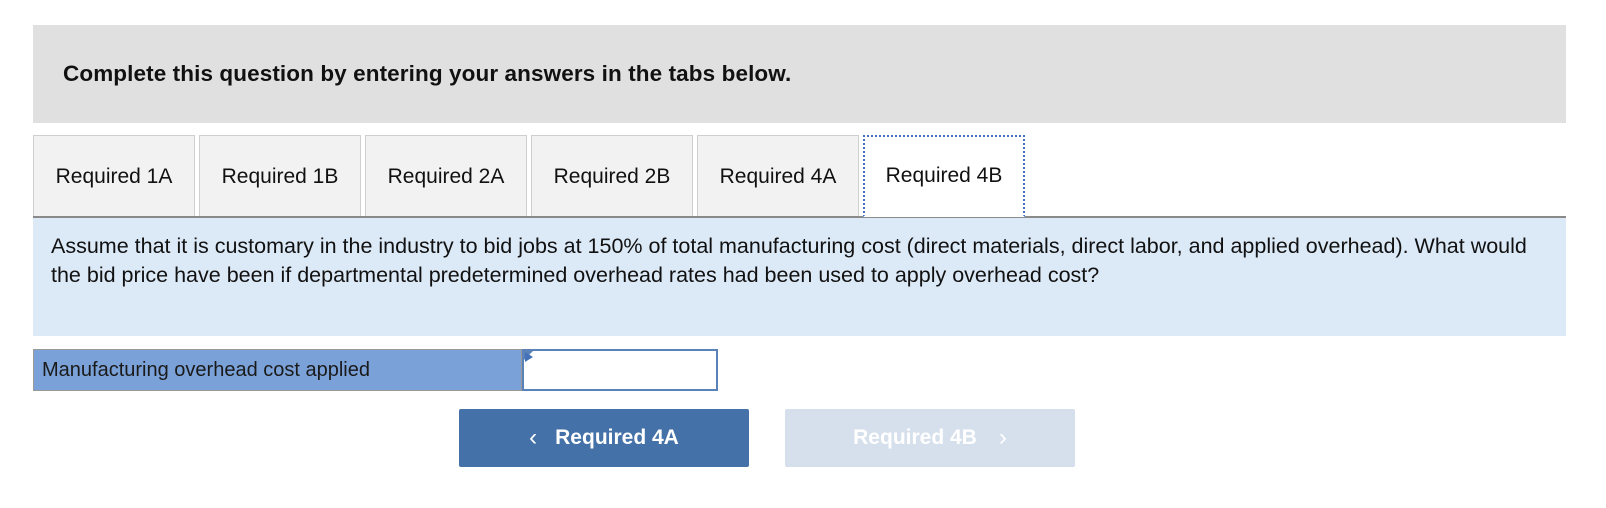 The image size is (1606, 508). I want to click on tab-label: Required 4B, so click(944, 175).